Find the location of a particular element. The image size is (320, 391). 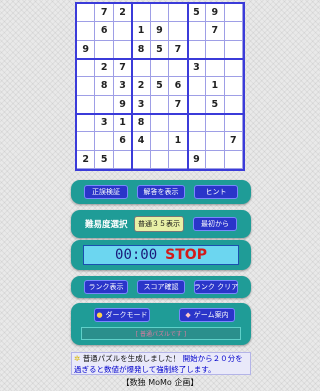

check-button: 正誤検証 is located at coordinates (106, 192).